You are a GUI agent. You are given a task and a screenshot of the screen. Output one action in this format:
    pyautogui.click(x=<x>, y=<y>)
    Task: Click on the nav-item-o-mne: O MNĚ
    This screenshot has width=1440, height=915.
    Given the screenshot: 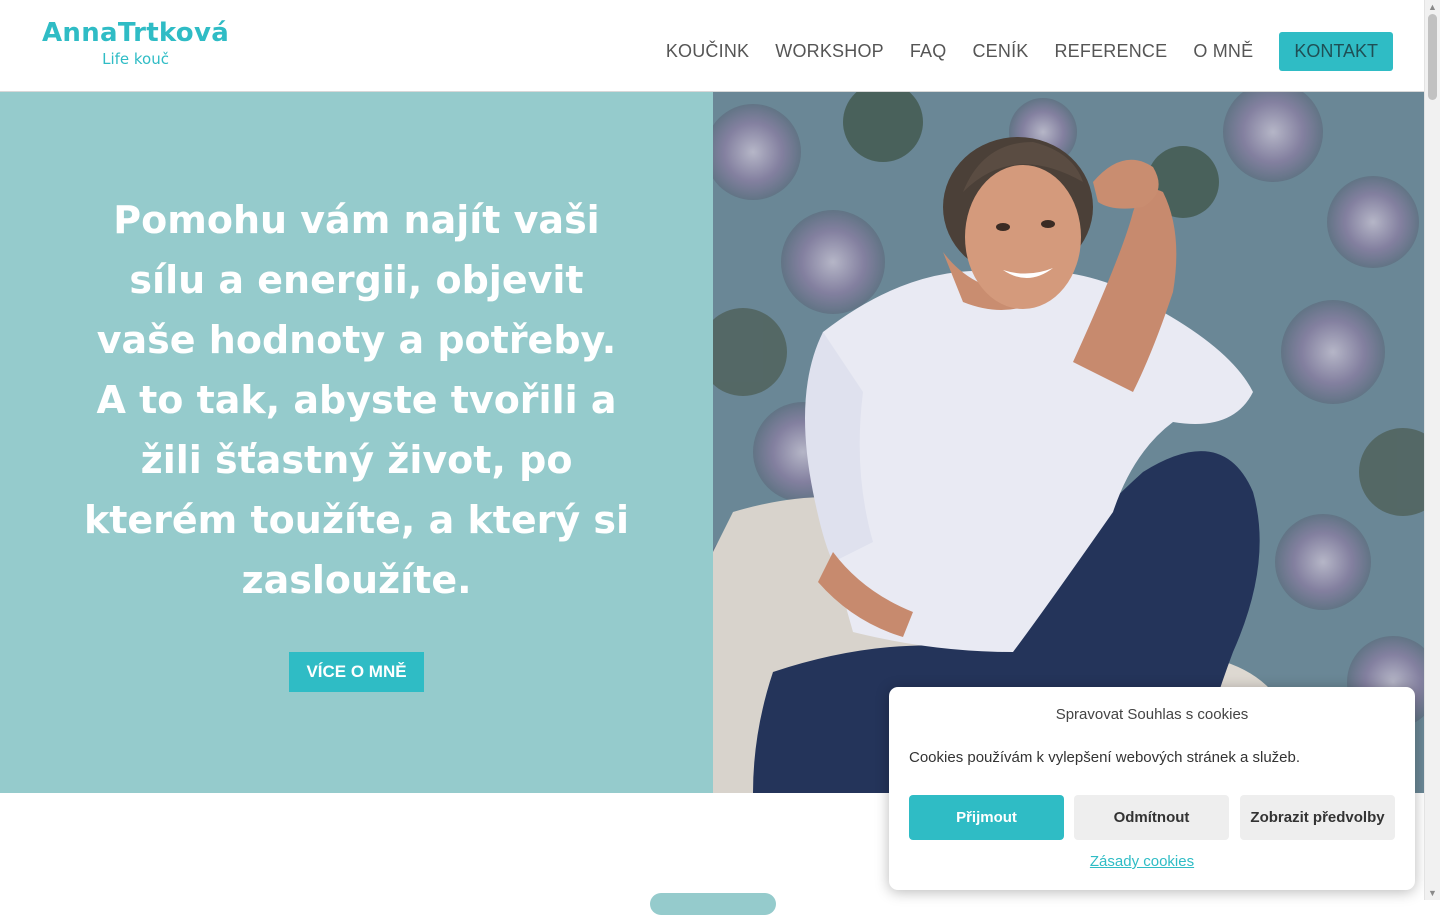 What is the action you would take?
    pyautogui.click(x=1223, y=51)
    